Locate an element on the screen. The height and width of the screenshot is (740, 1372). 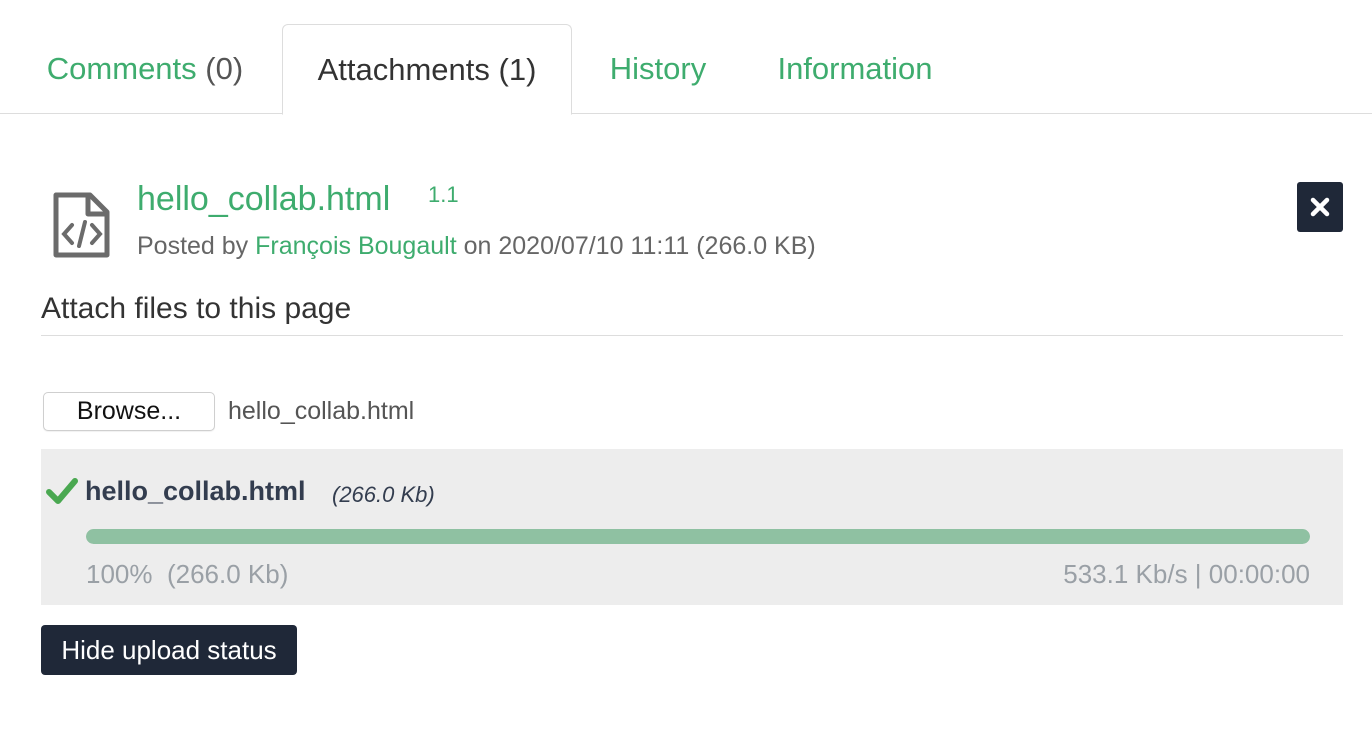
delete-attachment-button is located at coordinates (1320, 207).